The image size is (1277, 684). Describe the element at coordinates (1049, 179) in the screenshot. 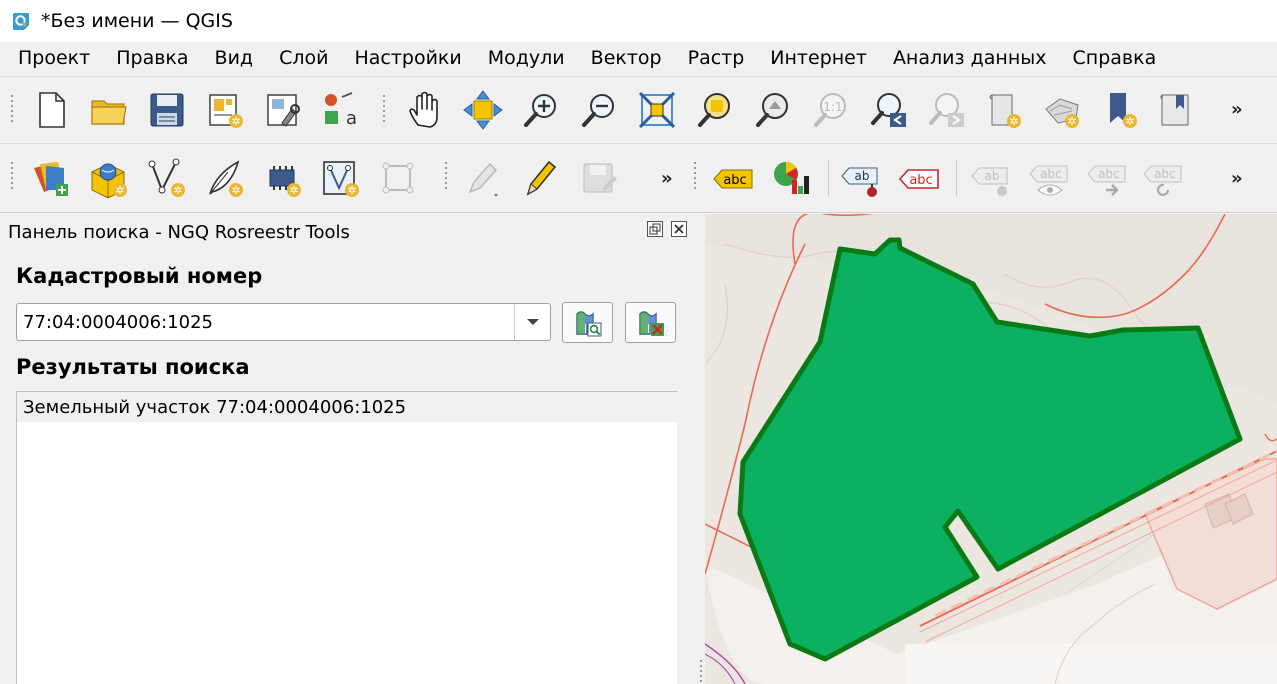

I see `show-hide-labels-button: abc` at that location.